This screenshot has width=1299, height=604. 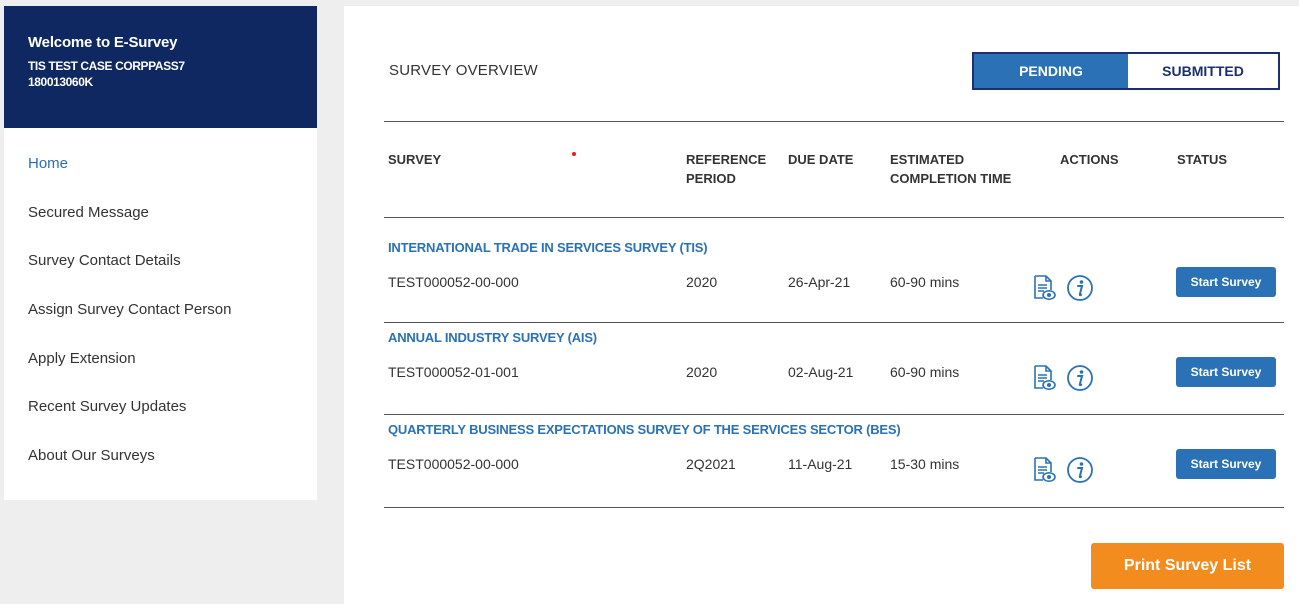 I want to click on sidebar-item-about-our-surveys: About Our Surveys, so click(x=160, y=456).